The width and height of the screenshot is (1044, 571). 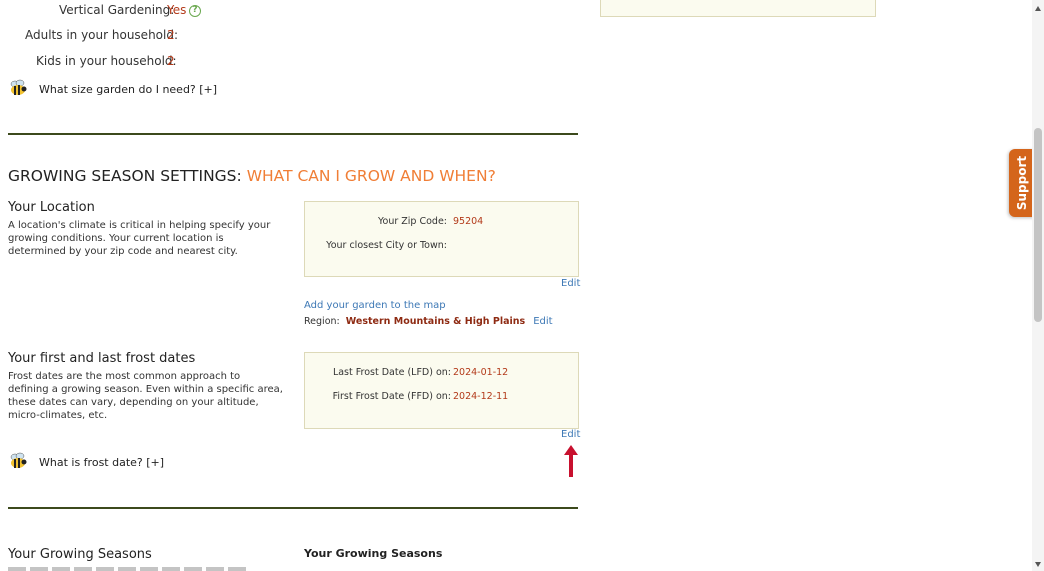 I want to click on zip-label: Your Zip Code:, so click(x=412, y=221).